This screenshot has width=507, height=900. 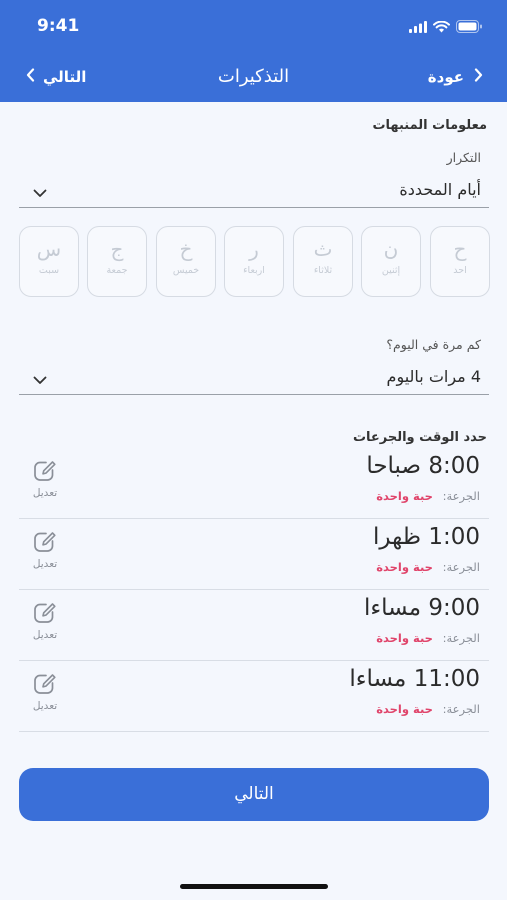 What do you see at coordinates (460, 270) in the screenshot?
I see `day-name: احد` at bounding box center [460, 270].